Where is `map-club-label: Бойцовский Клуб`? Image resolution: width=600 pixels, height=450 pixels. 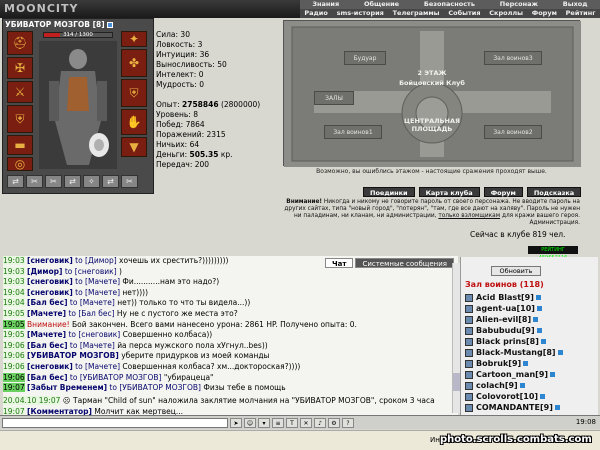 map-club-label: Бойцовский Клуб is located at coordinates (432, 83).